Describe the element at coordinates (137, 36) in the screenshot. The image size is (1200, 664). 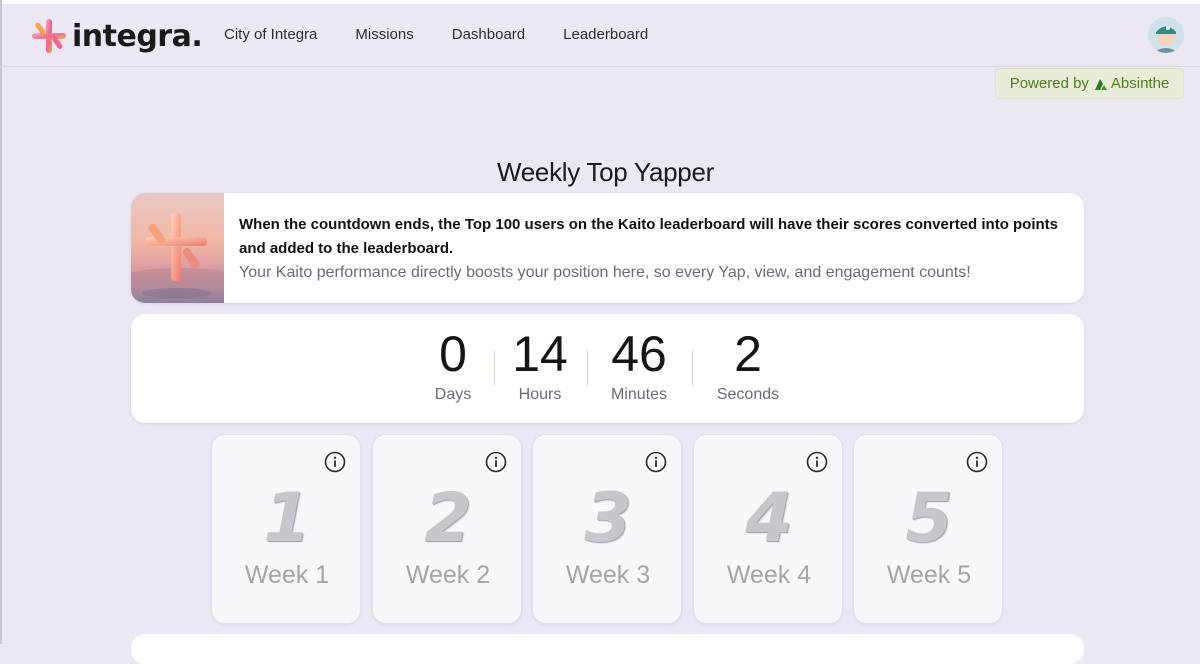
I see `logo-text: integra.` at that location.